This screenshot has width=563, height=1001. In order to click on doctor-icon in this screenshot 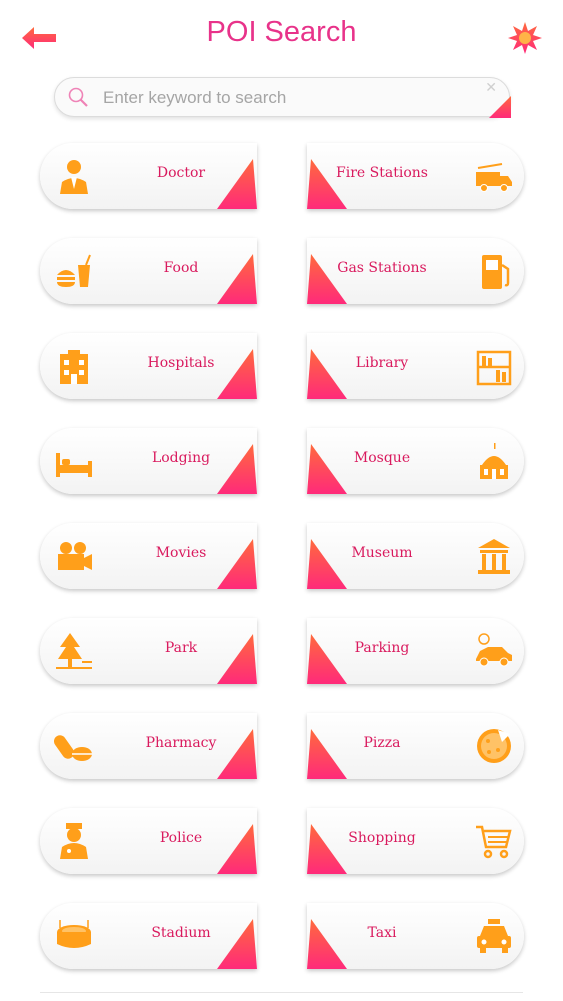, I will do `click(74, 177)`.